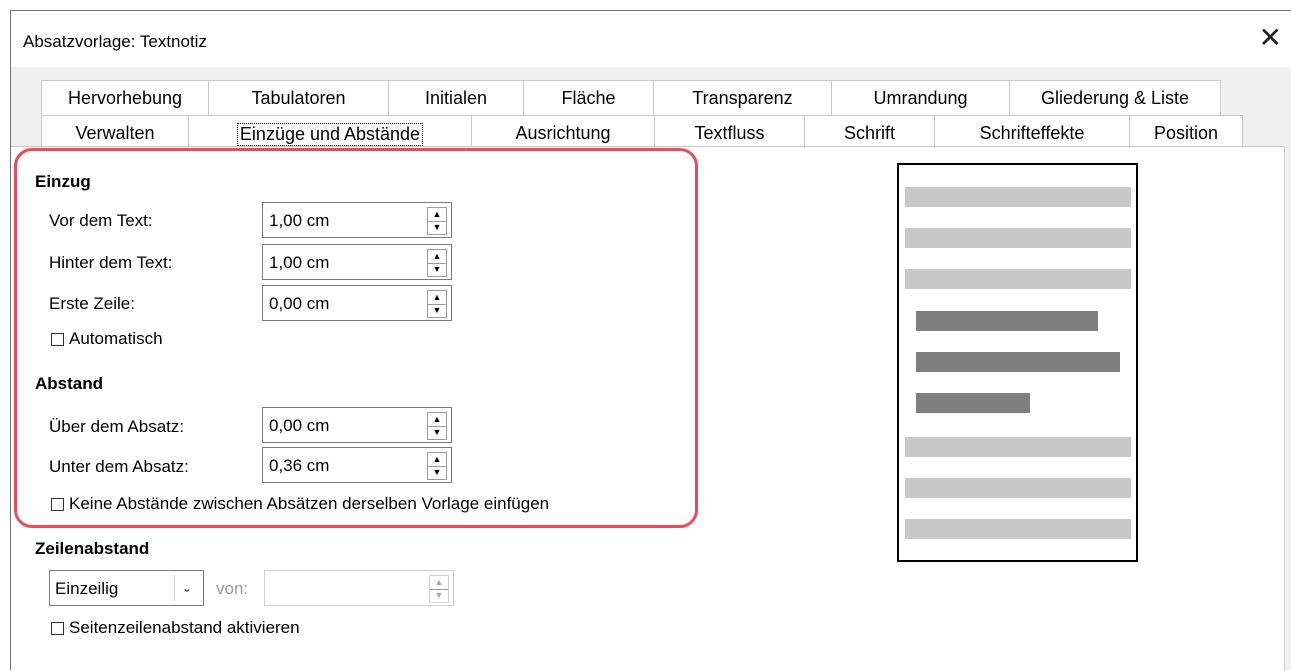 Image resolution: width=1291 pixels, height=671 pixels. What do you see at coordinates (63, 181) in the screenshot?
I see `indent-section-title: Einzug` at bounding box center [63, 181].